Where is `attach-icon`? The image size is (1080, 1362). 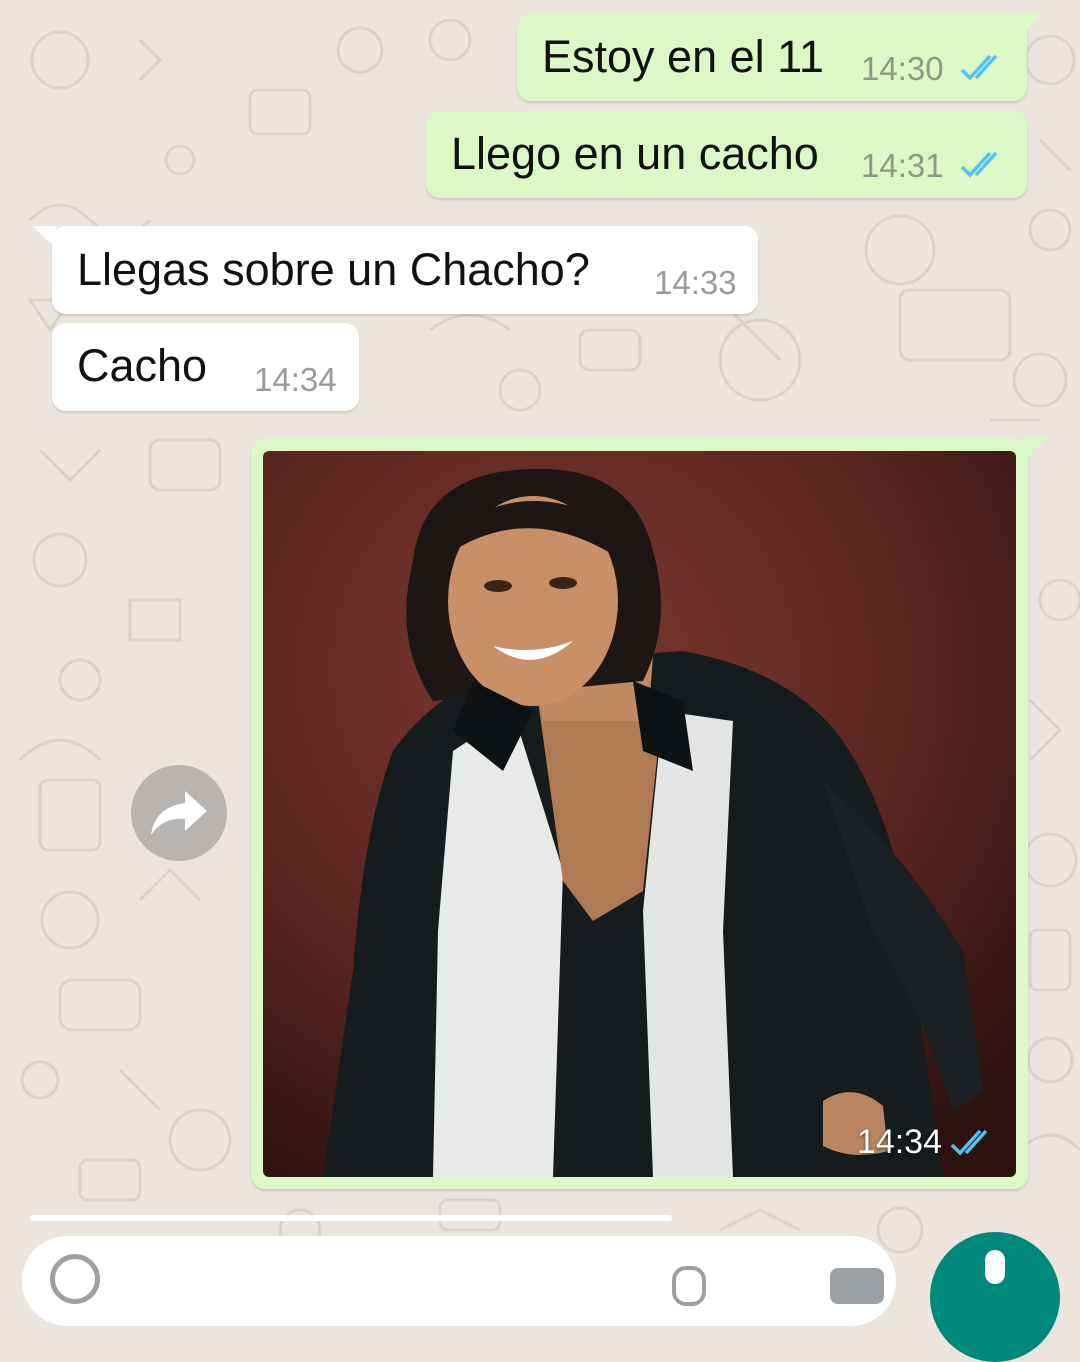 attach-icon is located at coordinates (689, 1286).